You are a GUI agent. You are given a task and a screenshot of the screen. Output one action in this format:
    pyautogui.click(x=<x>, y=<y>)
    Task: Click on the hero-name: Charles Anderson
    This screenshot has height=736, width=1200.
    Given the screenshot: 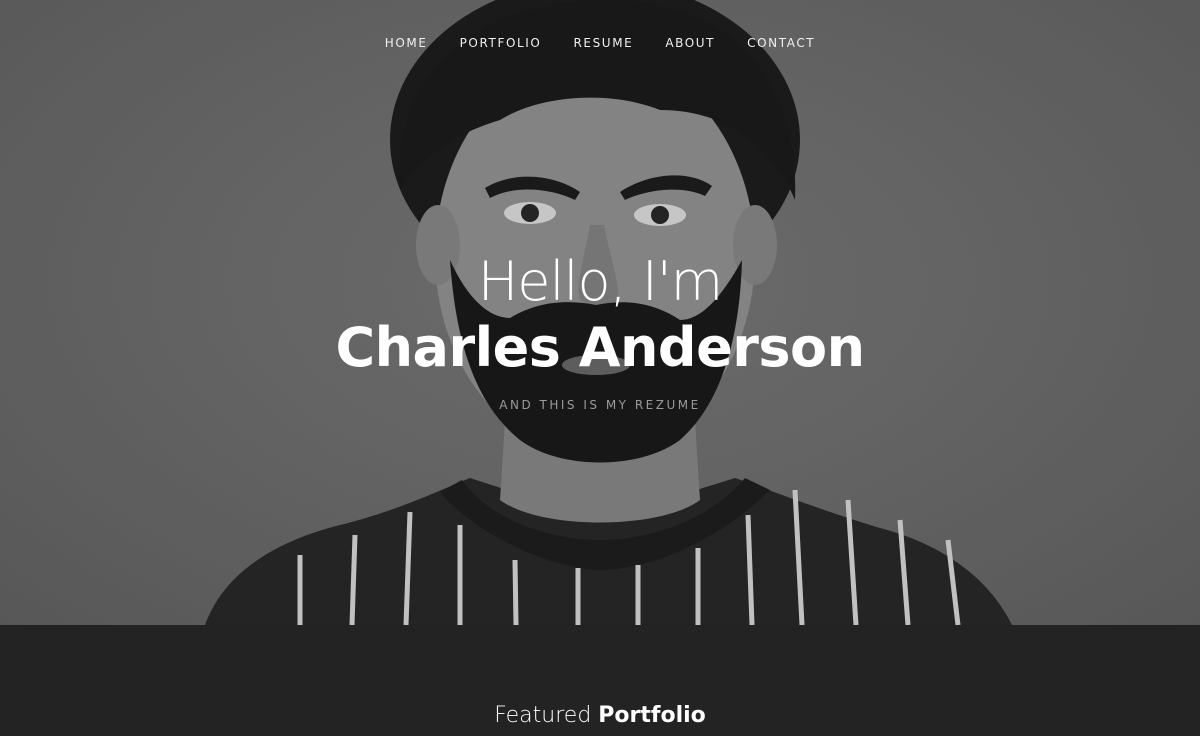 What is the action you would take?
    pyautogui.click(x=600, y=347)
    